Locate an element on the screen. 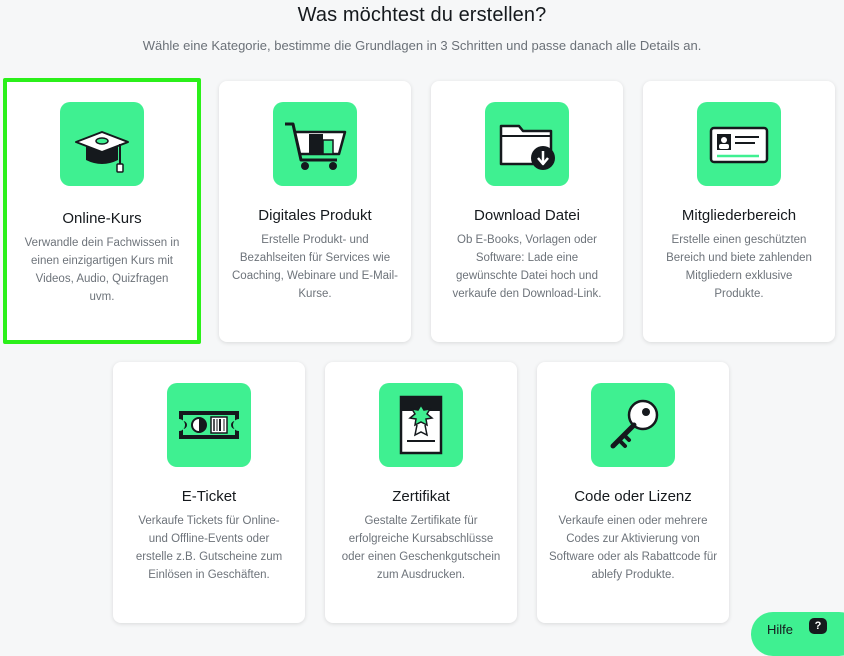  graduation-cap-icon is located at coordinates (102, 144).